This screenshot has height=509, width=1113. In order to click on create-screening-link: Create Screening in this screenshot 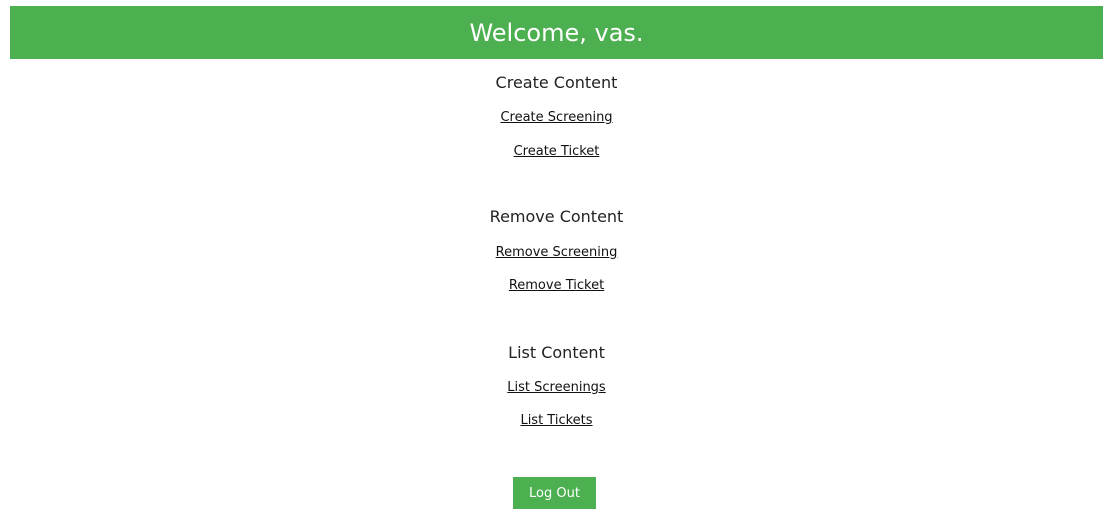, I will do `click(556, 117)`.